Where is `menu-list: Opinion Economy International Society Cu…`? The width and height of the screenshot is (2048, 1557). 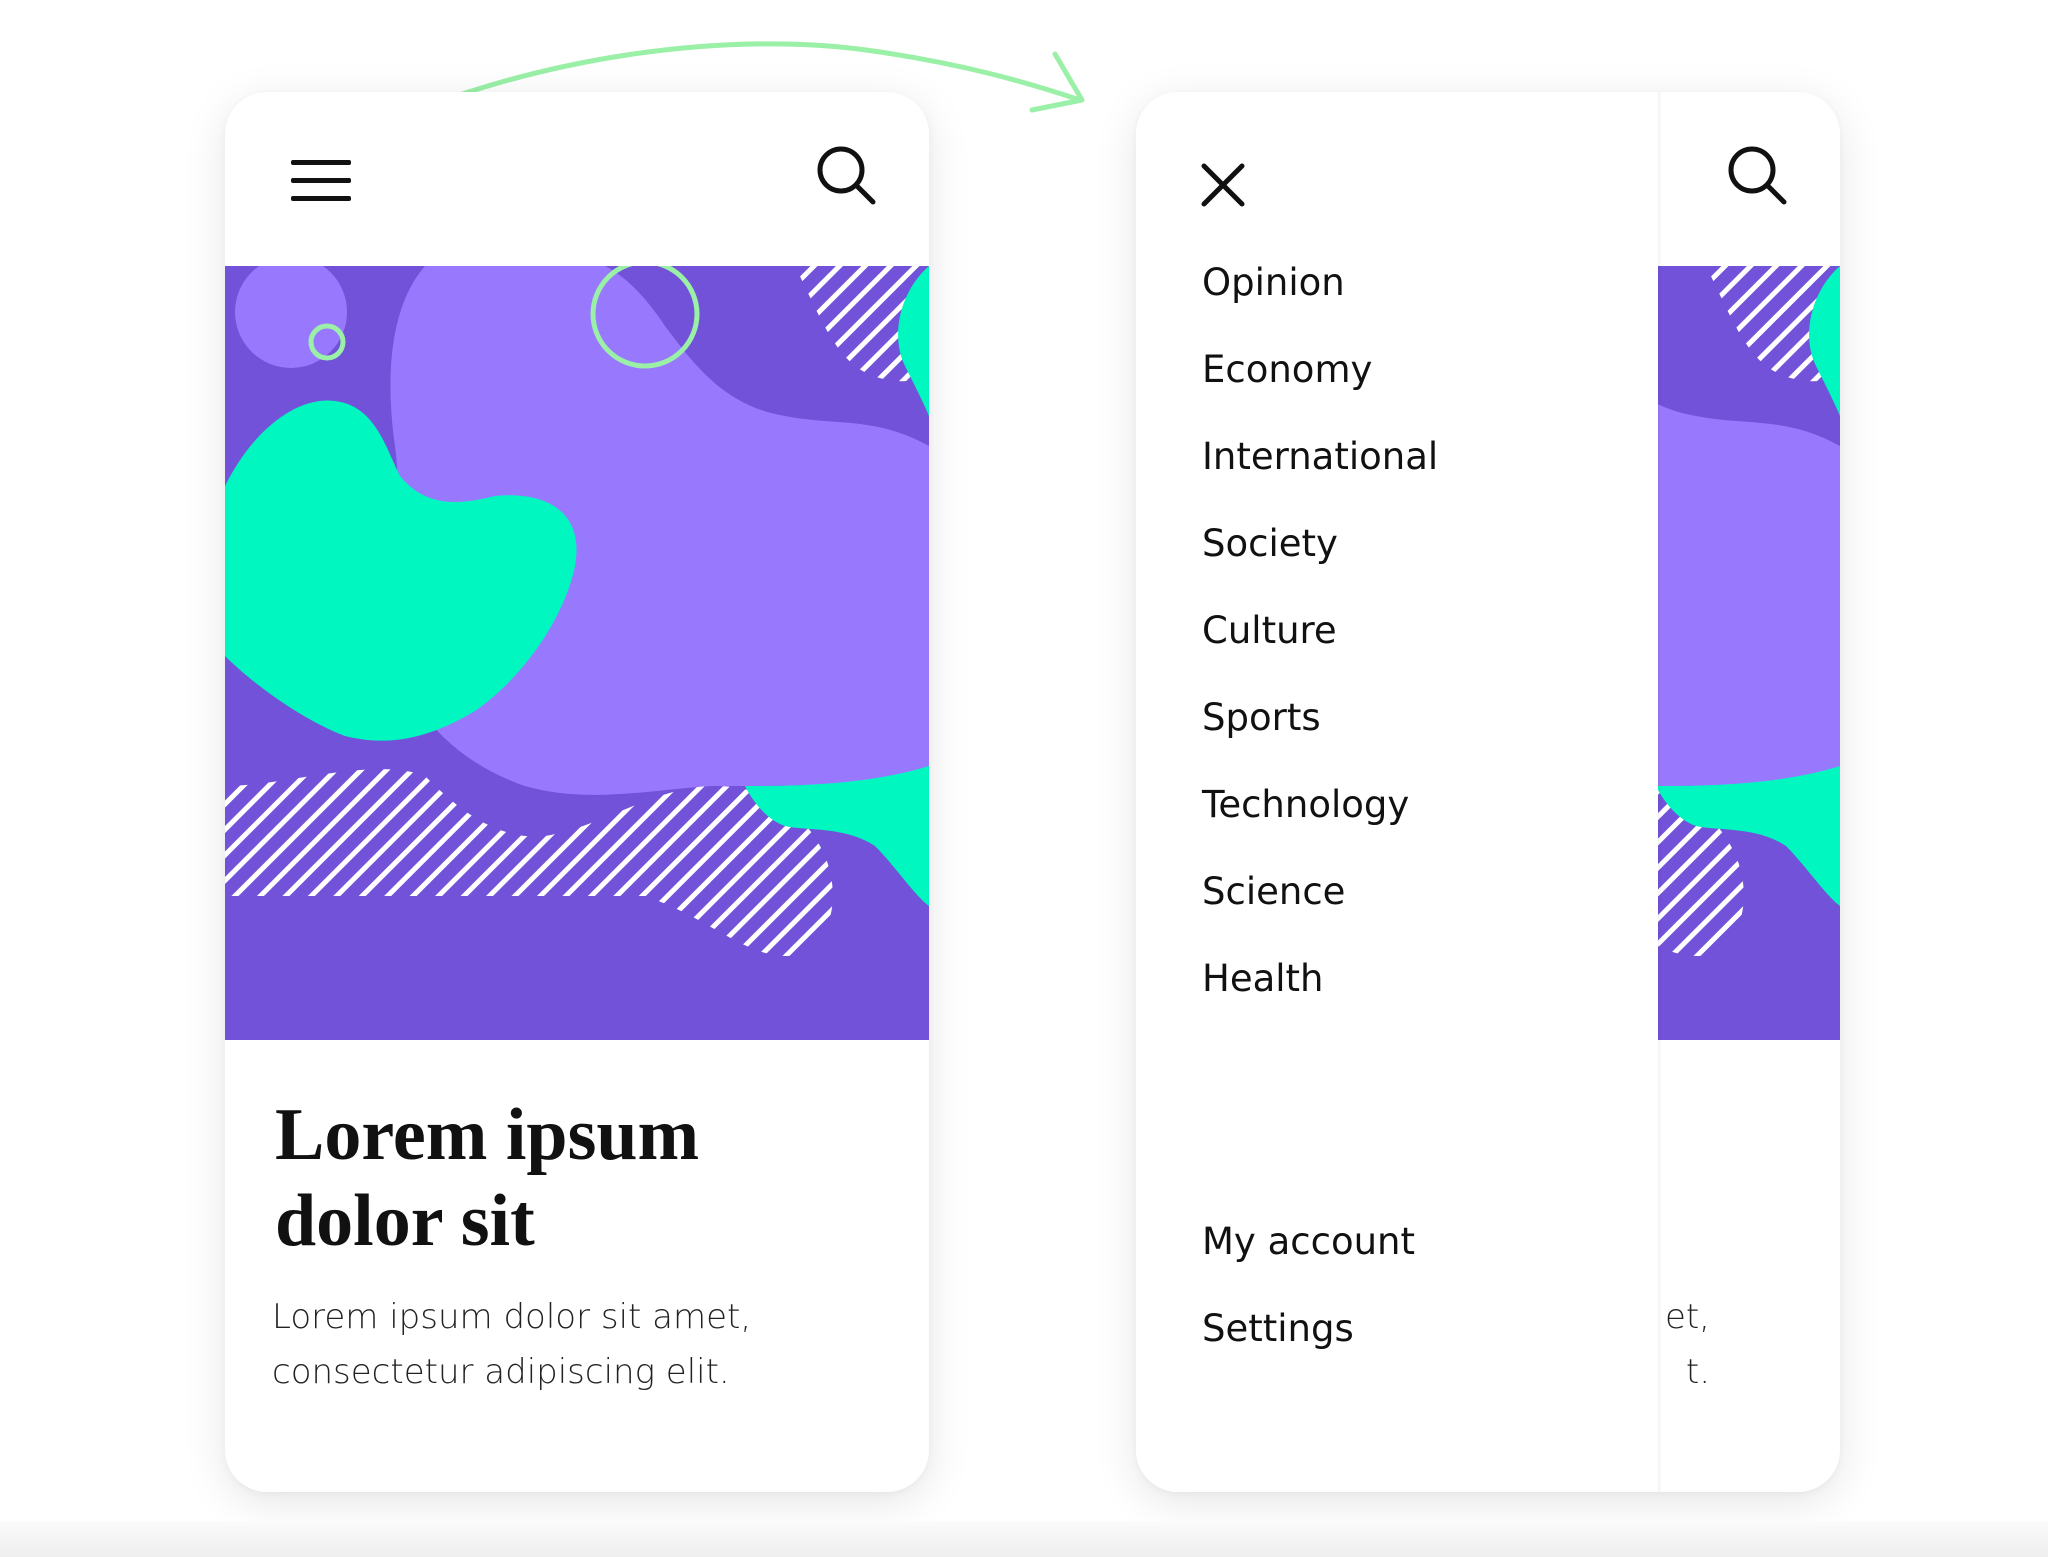
menu-list: Opinion Economy International Society Cu… is located at coordinates (1320, 645).